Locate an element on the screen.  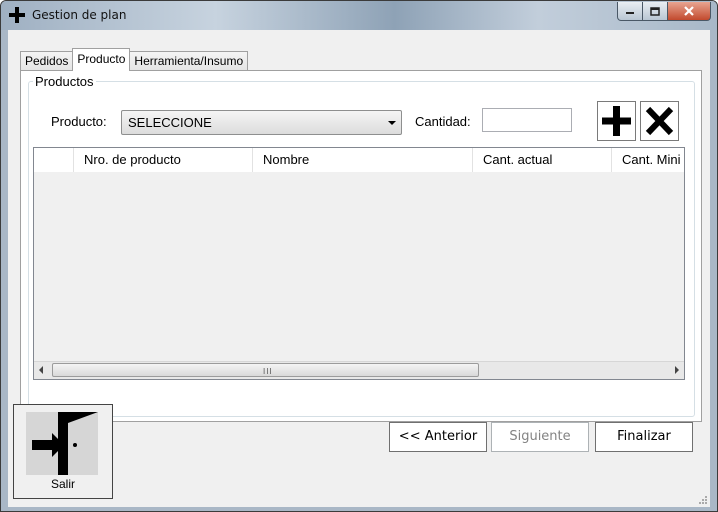
column-header-nro-producto: Nro. de producto is located at coordinates (163, 160).